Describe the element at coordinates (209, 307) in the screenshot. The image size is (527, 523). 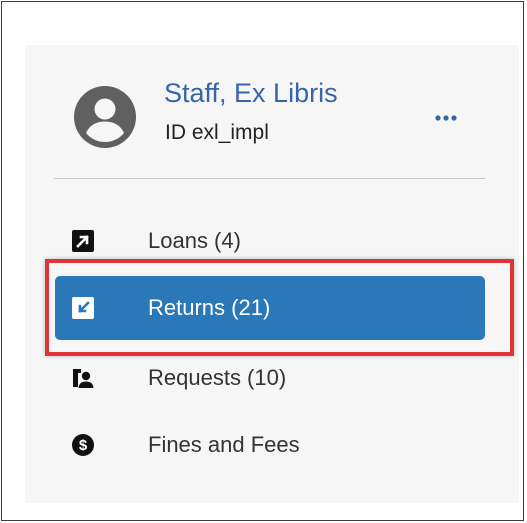
I see `nav-item-label: Returns (21)` at that location.